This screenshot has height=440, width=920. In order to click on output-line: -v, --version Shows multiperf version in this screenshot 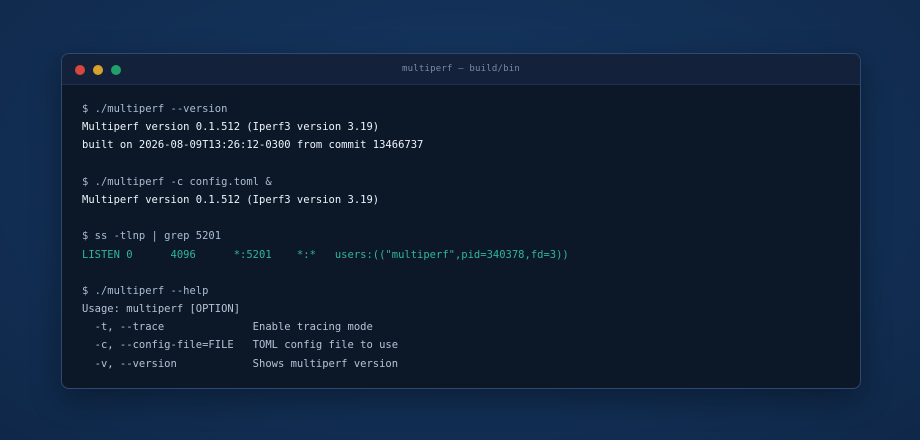, I will do `click(240, 363)`.